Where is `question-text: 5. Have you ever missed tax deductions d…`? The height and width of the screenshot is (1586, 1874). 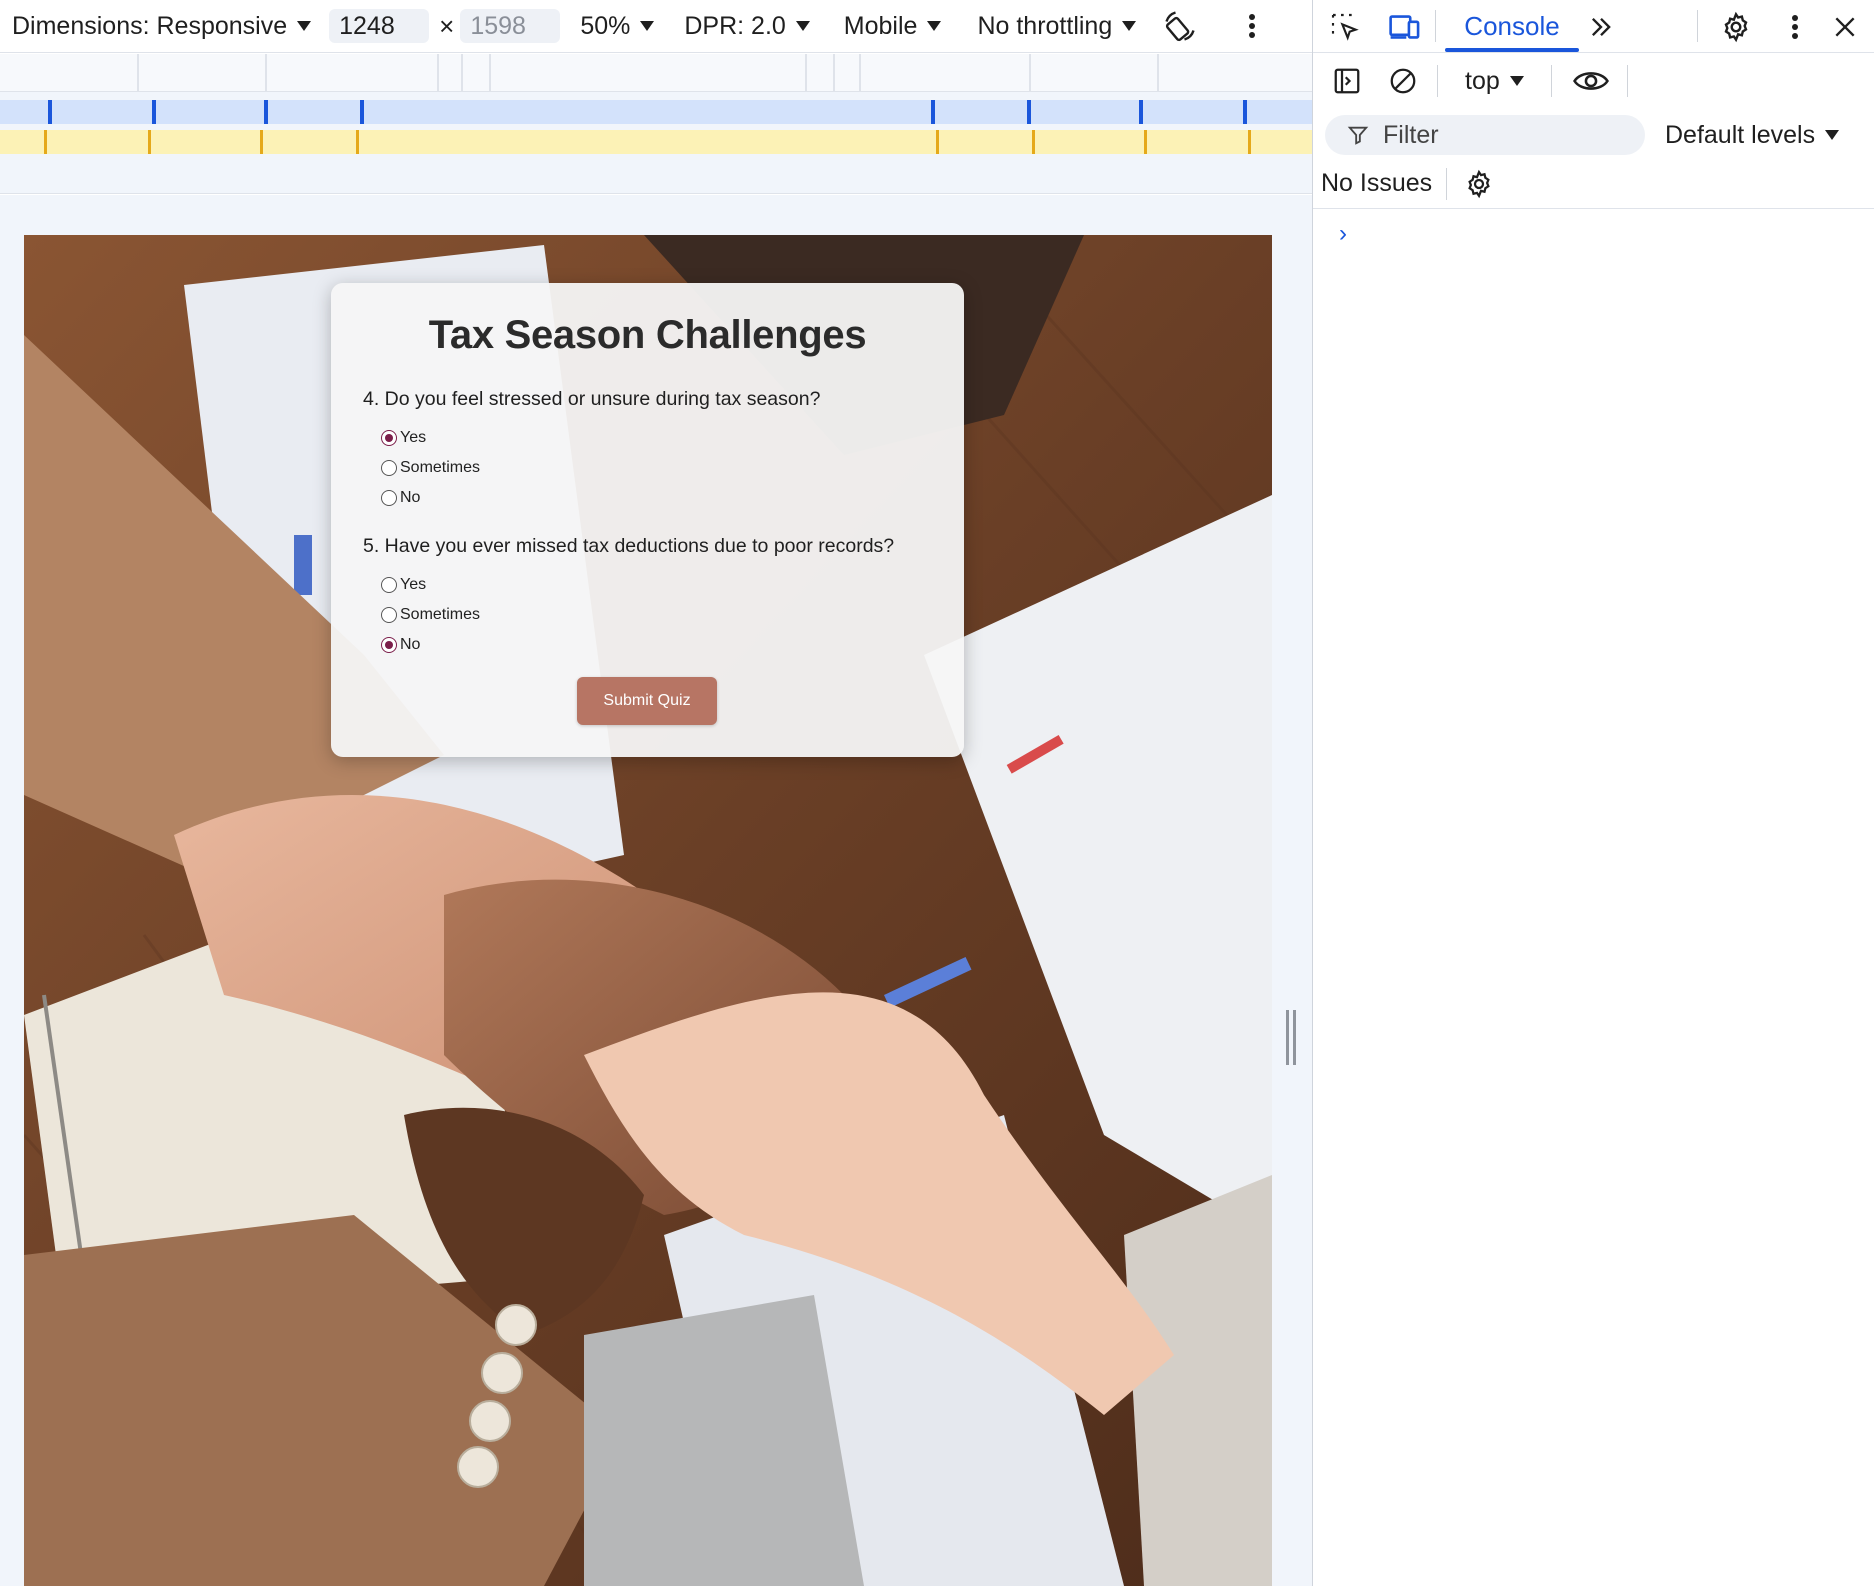
question-text: 5. Have you ever missed tax deductions d… is located at coordinates (629, 546).